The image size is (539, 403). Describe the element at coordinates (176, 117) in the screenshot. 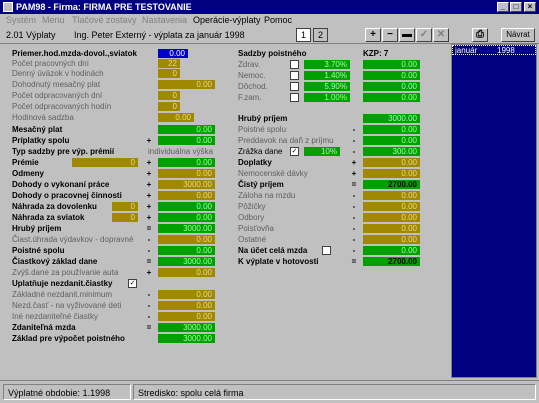

I see `value-hodinova-sadzba: 0.00` at that location.